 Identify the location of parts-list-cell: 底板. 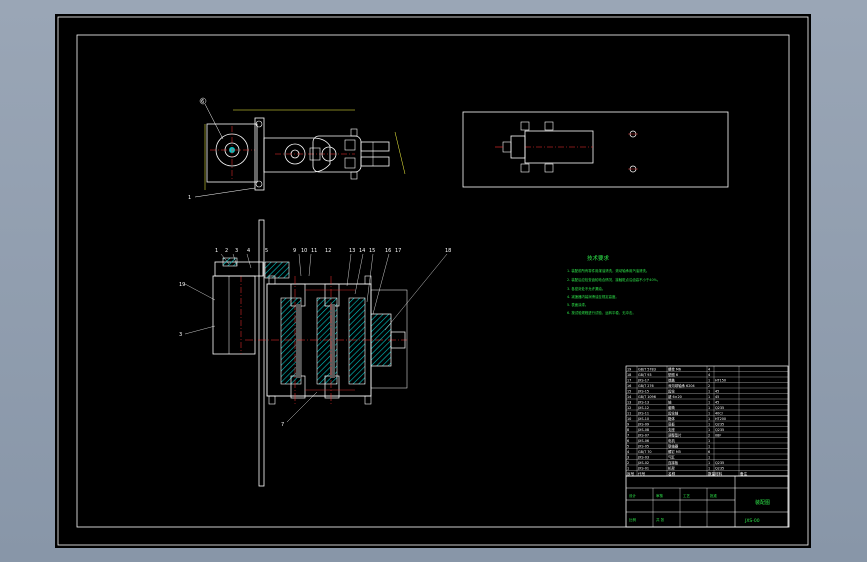
(671, 423).